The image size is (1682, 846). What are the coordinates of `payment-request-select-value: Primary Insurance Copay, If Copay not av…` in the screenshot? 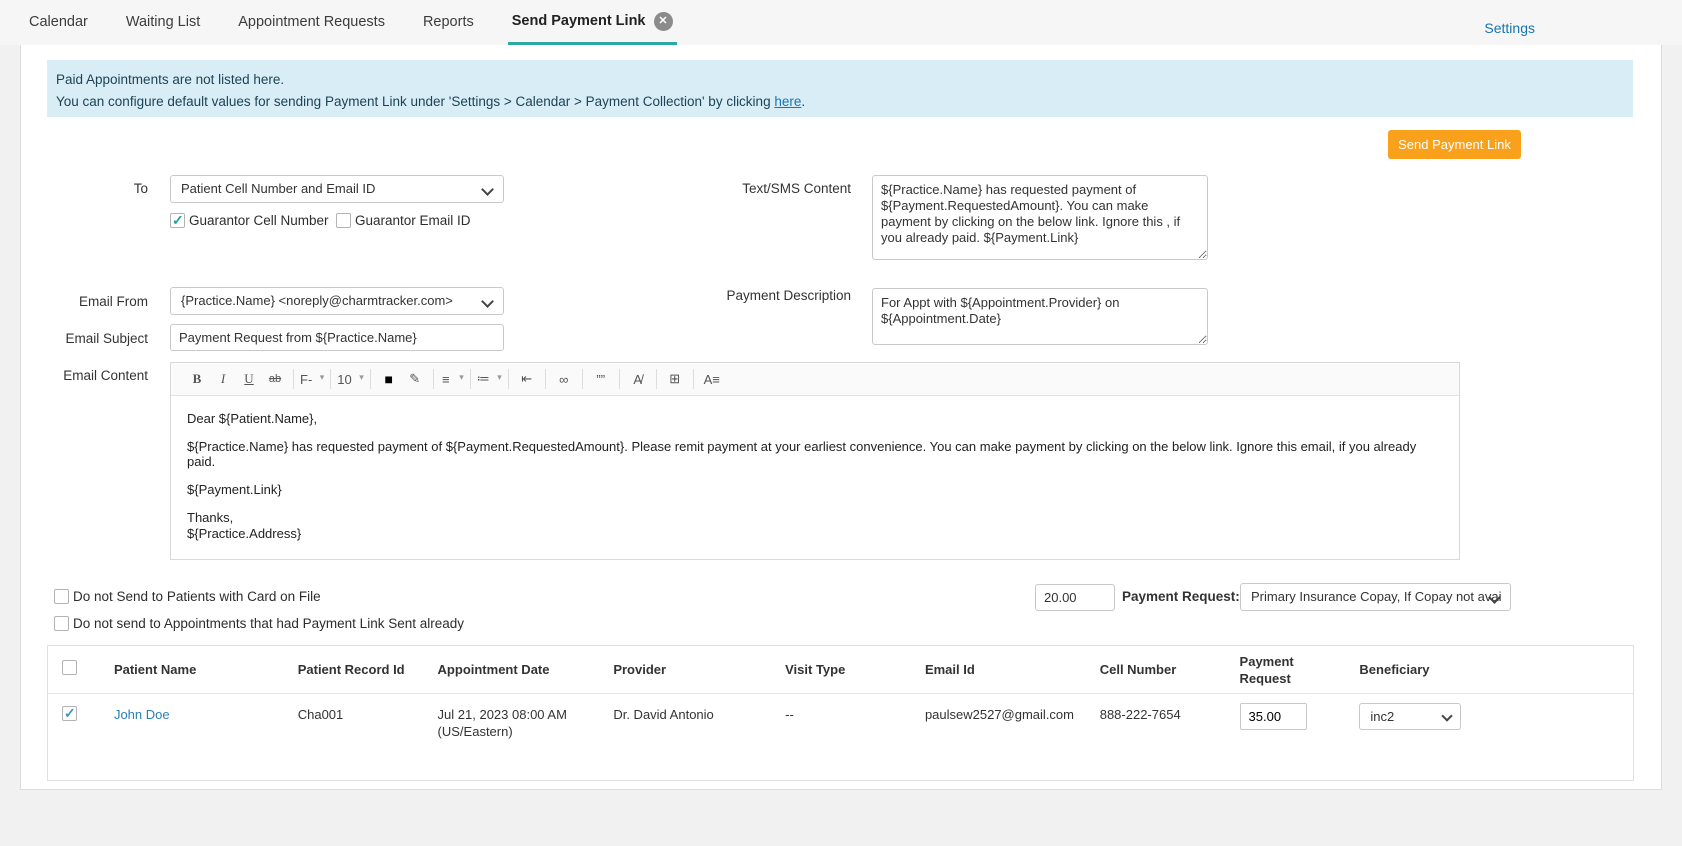 It's located at (1376, 596).